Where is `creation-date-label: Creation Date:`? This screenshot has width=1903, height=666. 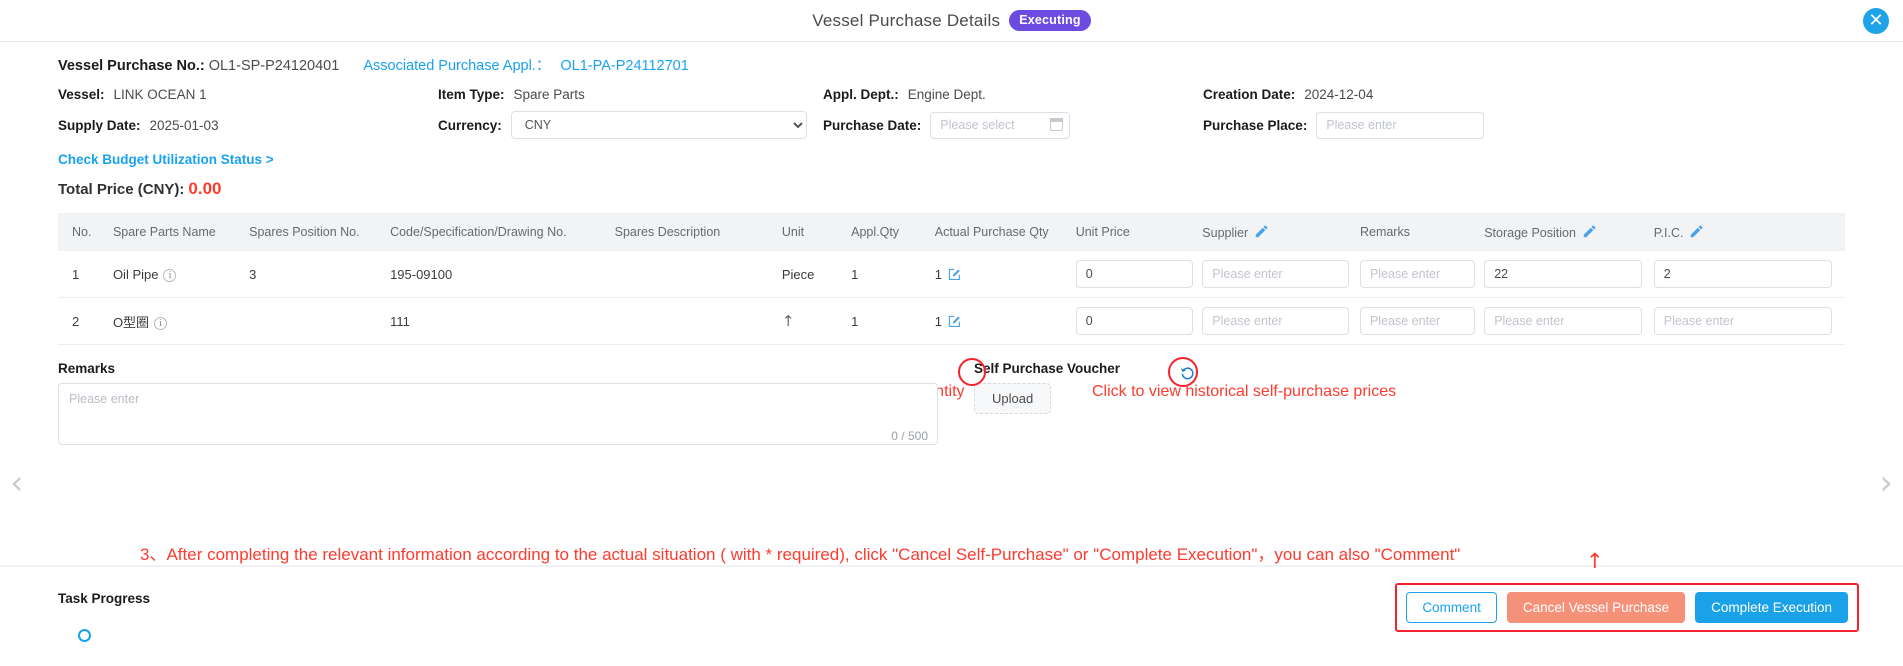
creation-date-label: Creation Date: is located at coordinates (1249, 94).